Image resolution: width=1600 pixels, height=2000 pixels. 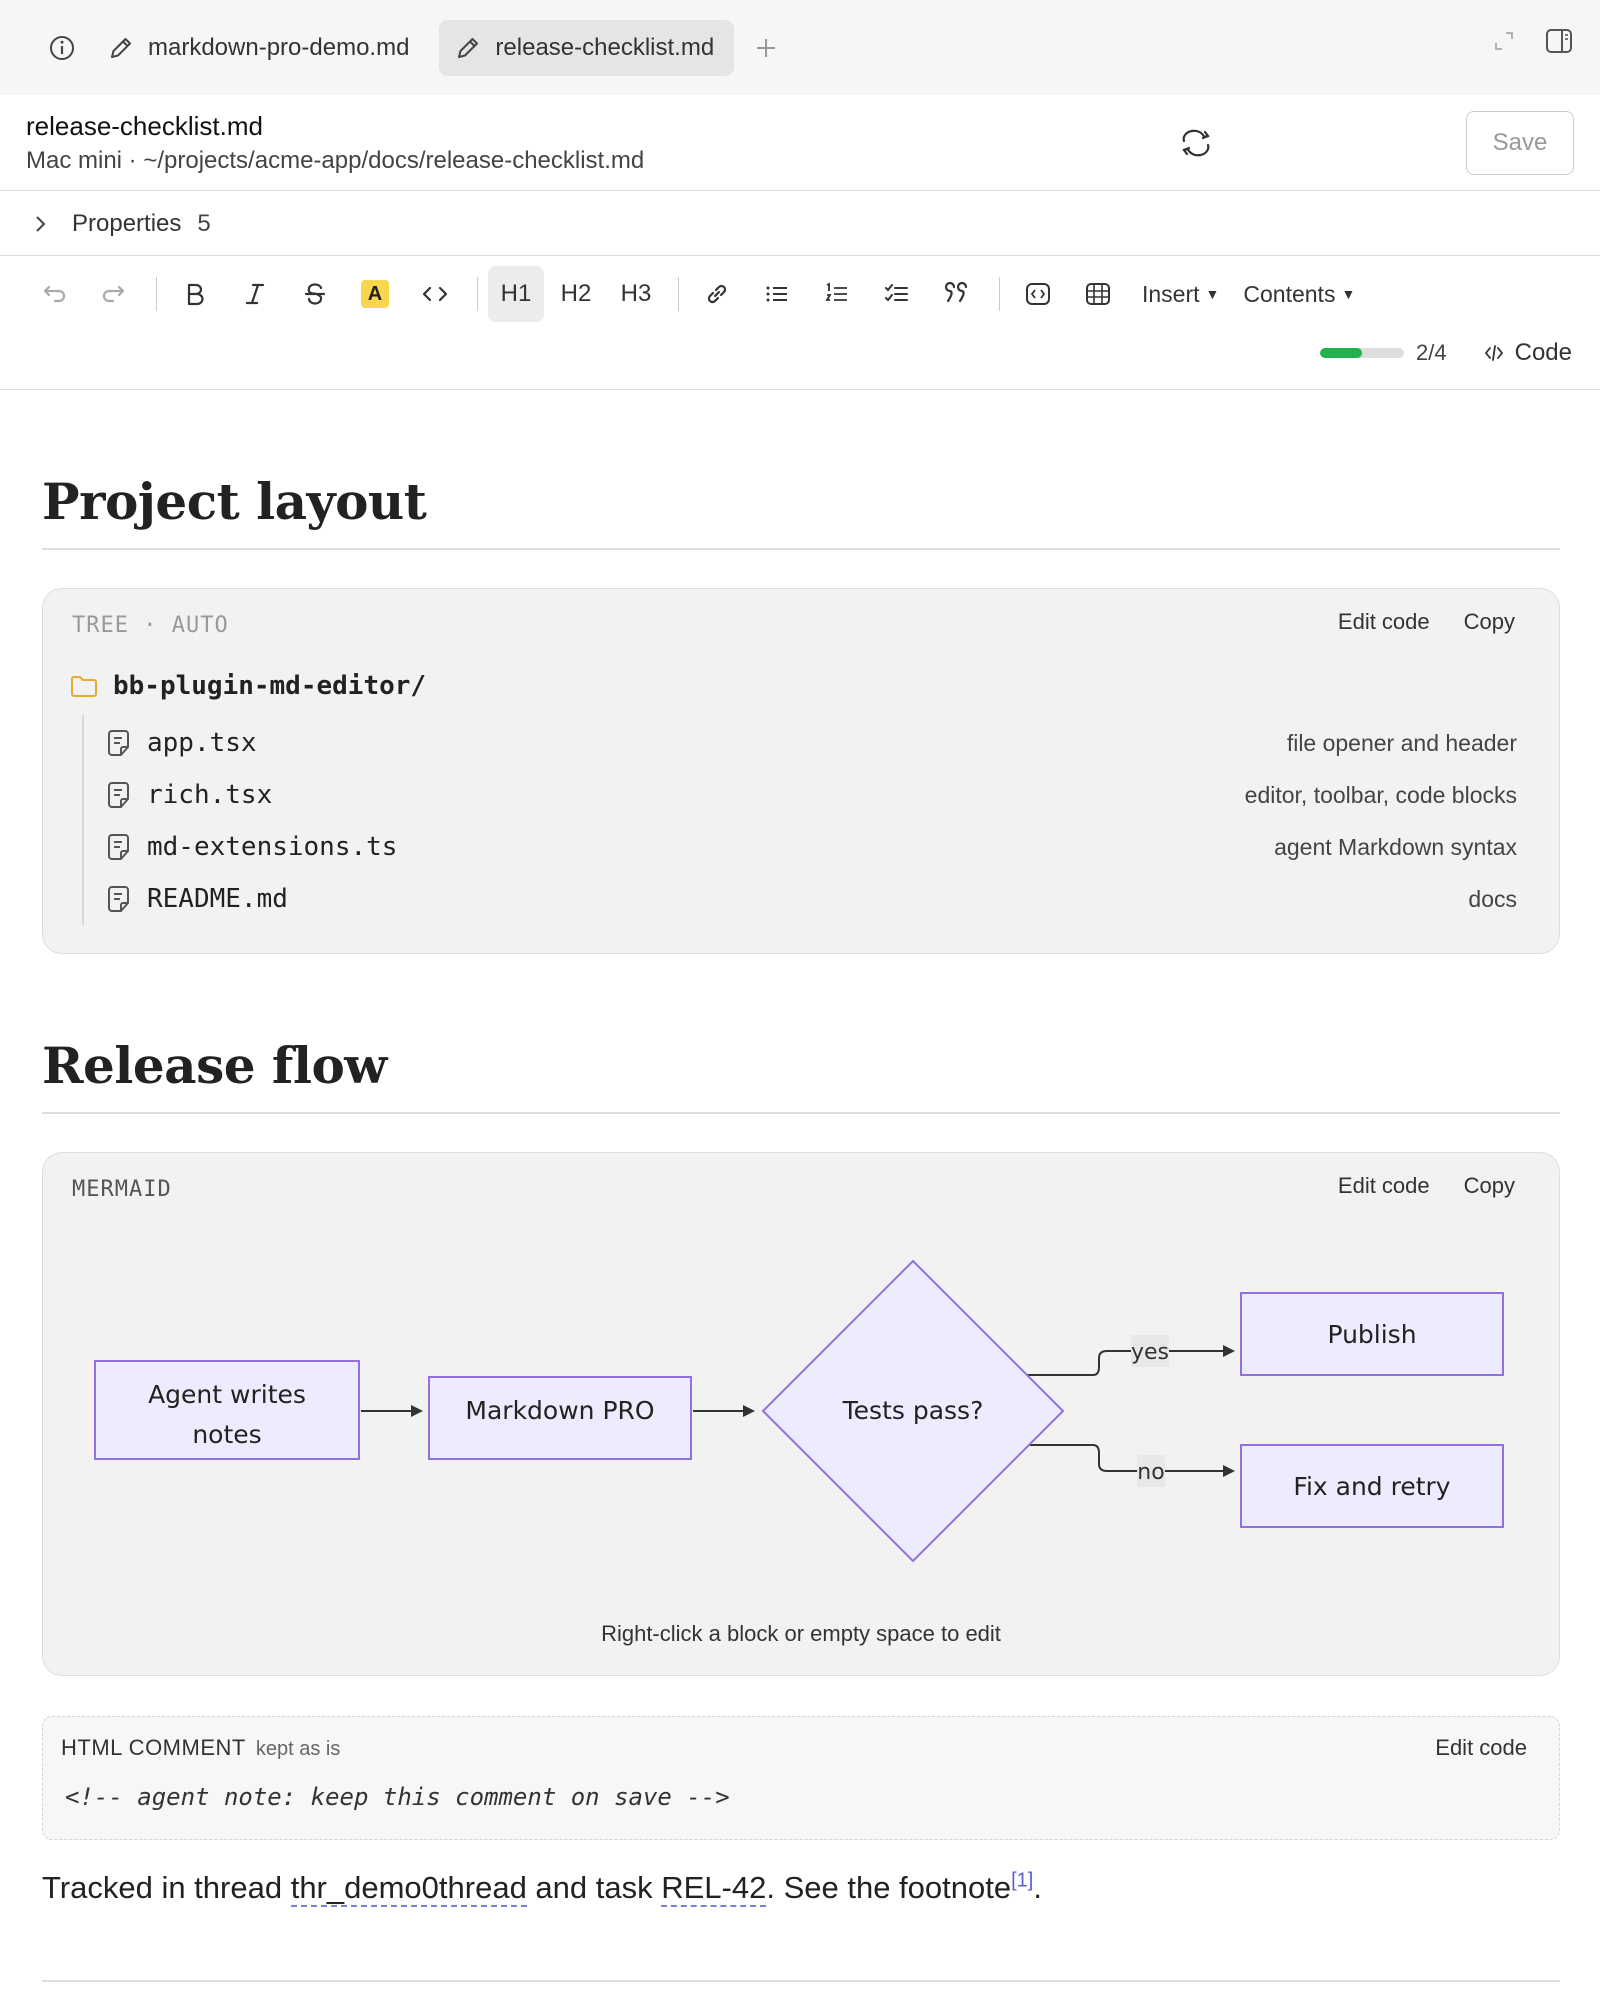 I want to click on properties-toggle: Properties 5, so click(x=800, y=224).